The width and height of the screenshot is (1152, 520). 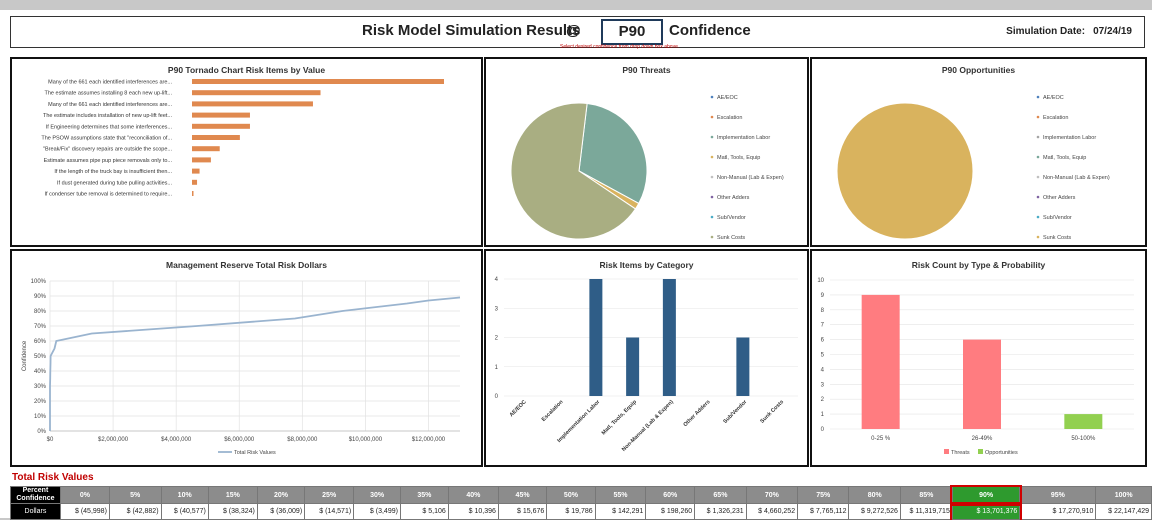 What do you see at coordinates (135, 495) in the screenshot?
I see `percent-cell: 5%` at bounding box center [135, 495].